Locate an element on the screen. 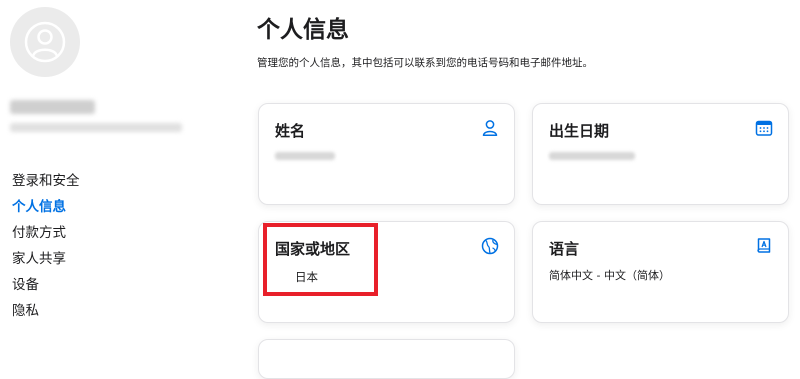  calendar-icon is located at coordinates (764, 128).